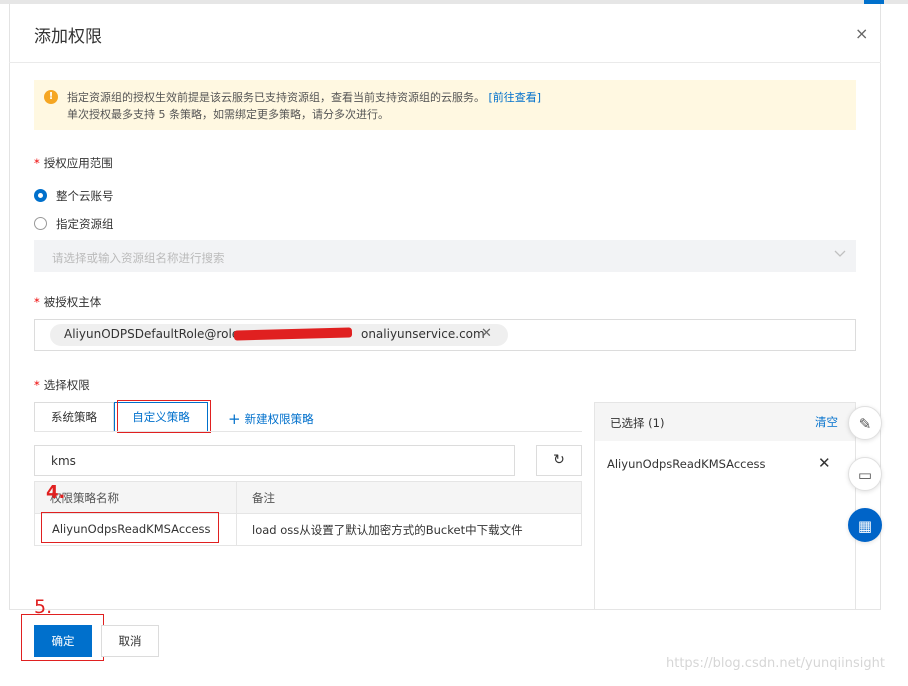 Image resolution: width=908 pixels, height=686 pixels. I want to click on table-row-policy-note: load oss从设置了默认加密方式的Bucket中下载文件, so click(387, 530).